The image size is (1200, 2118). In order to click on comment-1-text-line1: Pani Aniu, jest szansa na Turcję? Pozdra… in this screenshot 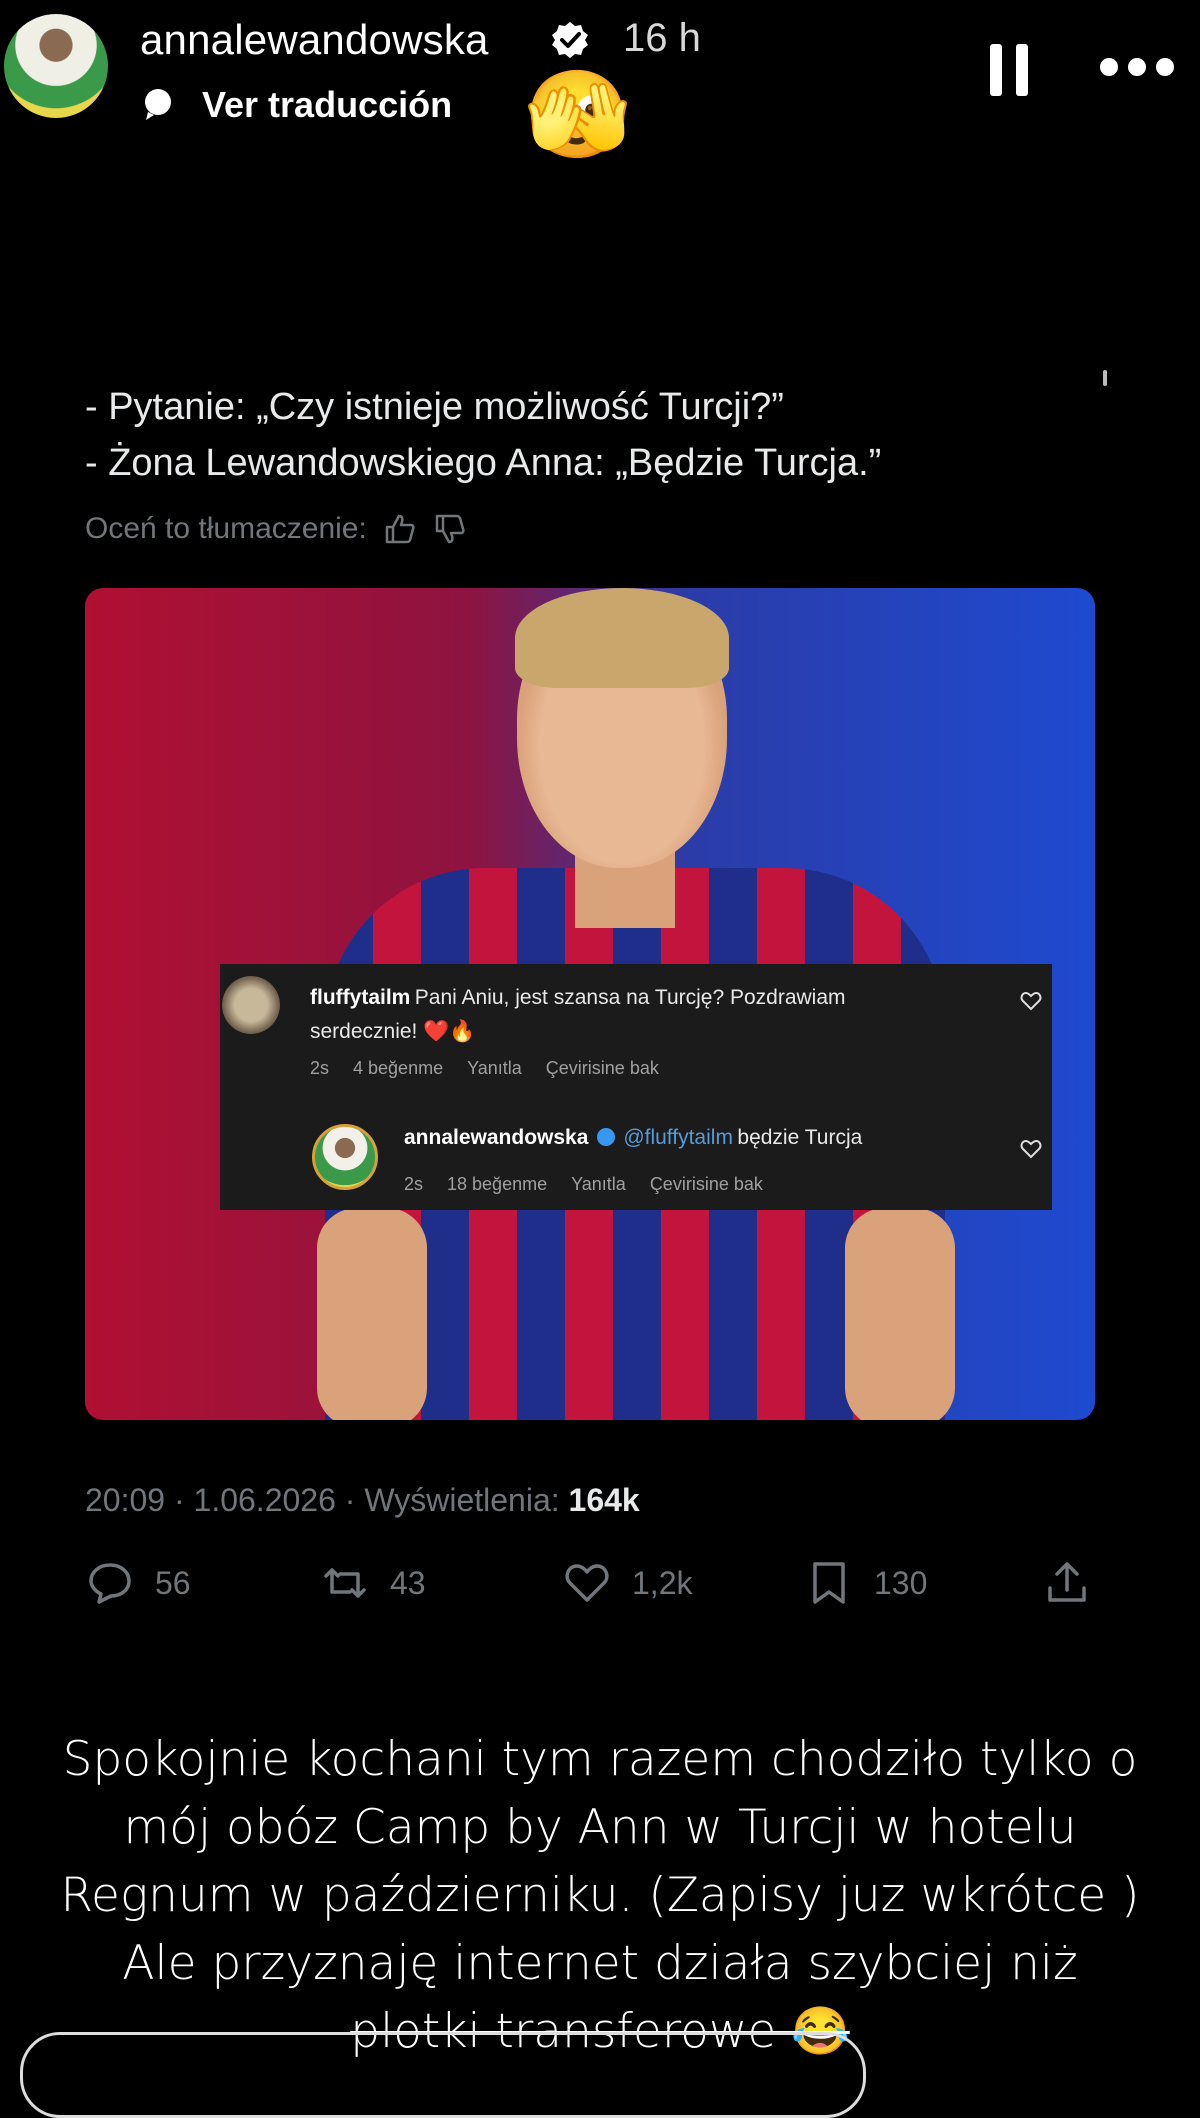, I will do `click(630, 997)`.